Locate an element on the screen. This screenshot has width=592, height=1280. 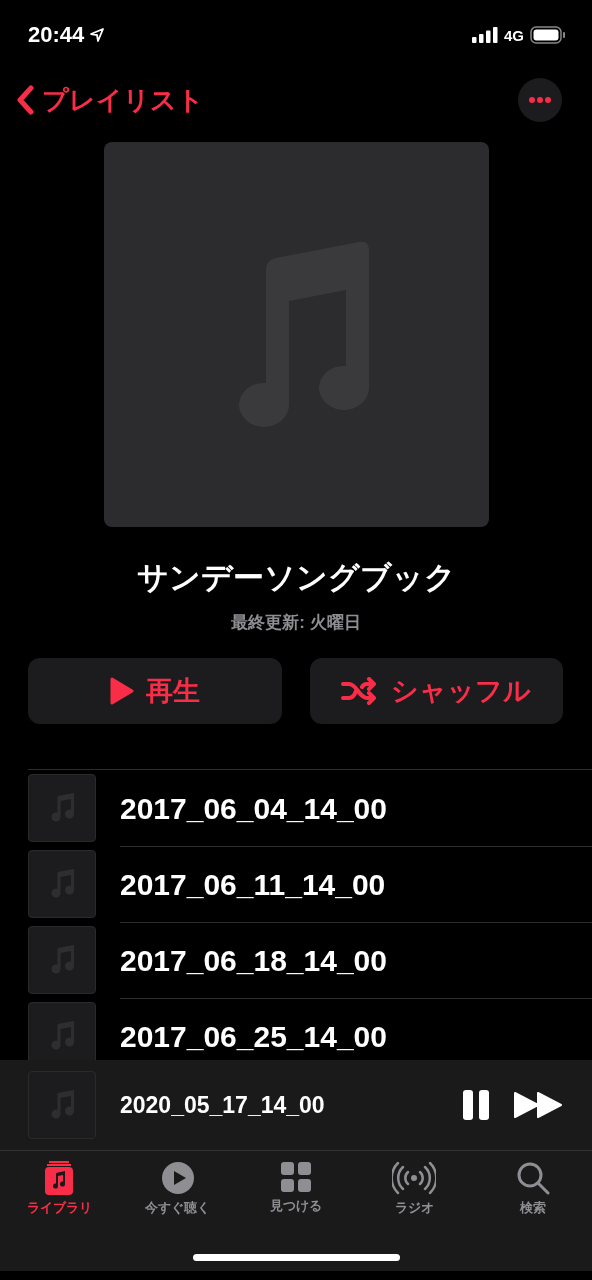
updated-label: 最終更新: 火曜日 is located at coordinates (296, 623).